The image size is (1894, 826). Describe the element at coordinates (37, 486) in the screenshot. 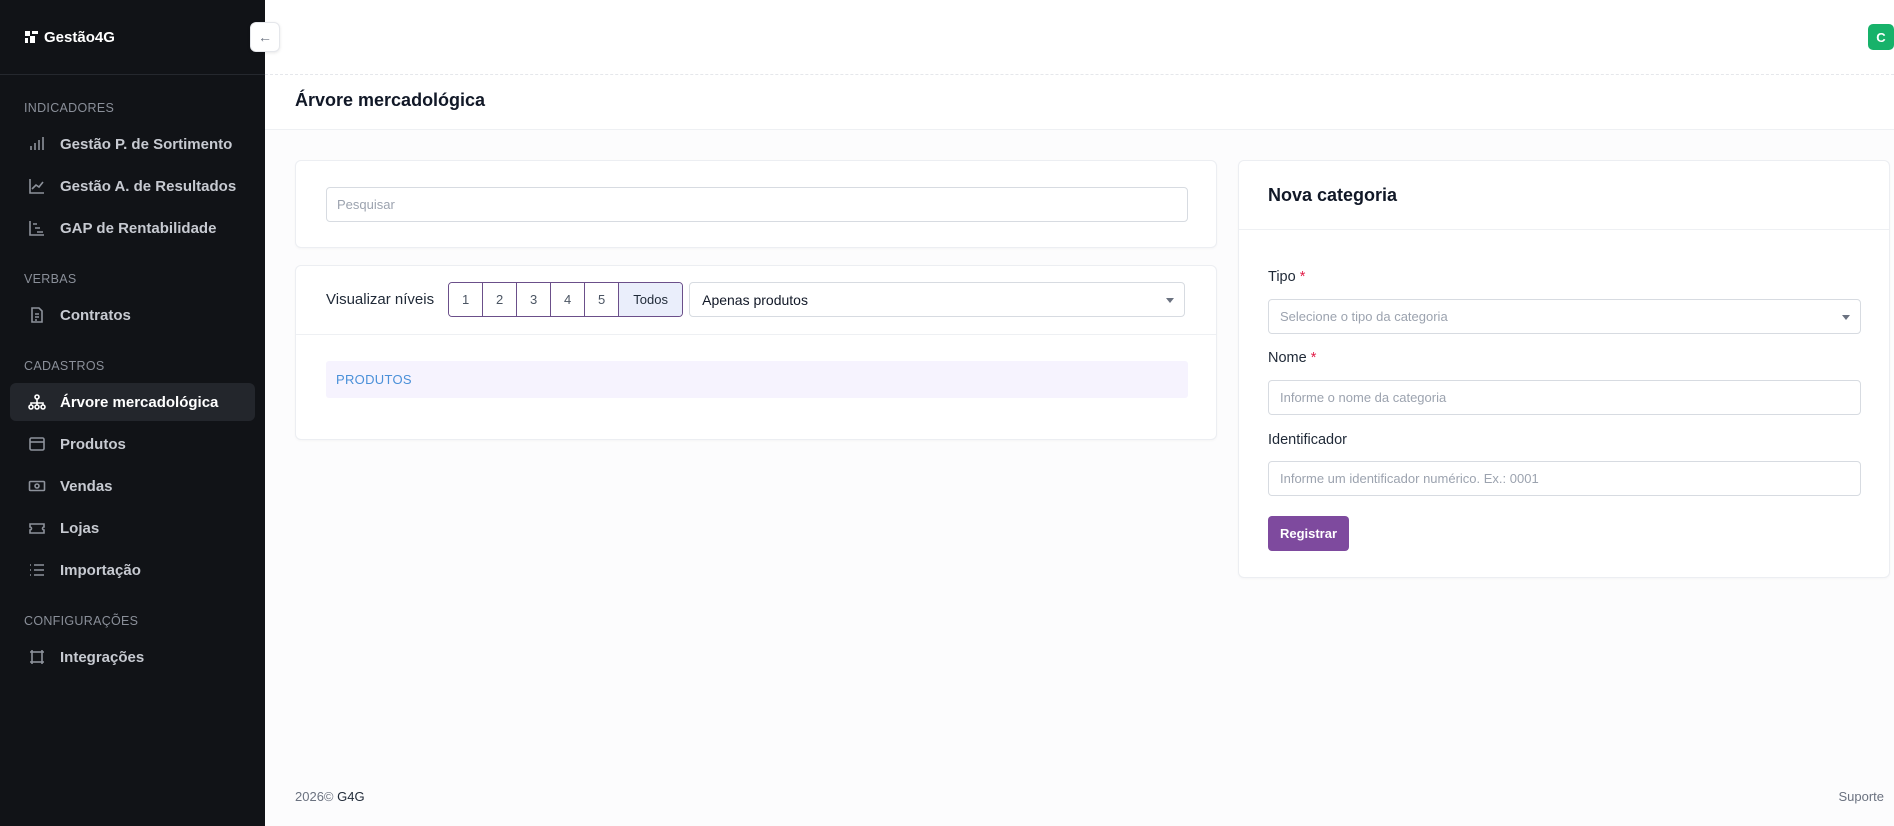

I see `cash-icon` at that location.